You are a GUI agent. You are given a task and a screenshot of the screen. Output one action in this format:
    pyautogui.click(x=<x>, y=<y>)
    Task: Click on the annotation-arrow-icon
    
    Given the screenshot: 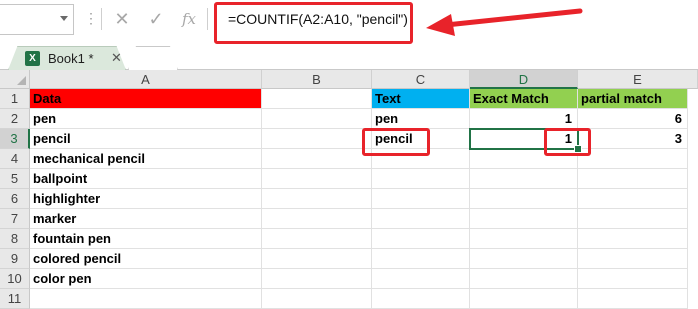 What is the action you would take?
    pyautogui.click(x=504, y=22)
    